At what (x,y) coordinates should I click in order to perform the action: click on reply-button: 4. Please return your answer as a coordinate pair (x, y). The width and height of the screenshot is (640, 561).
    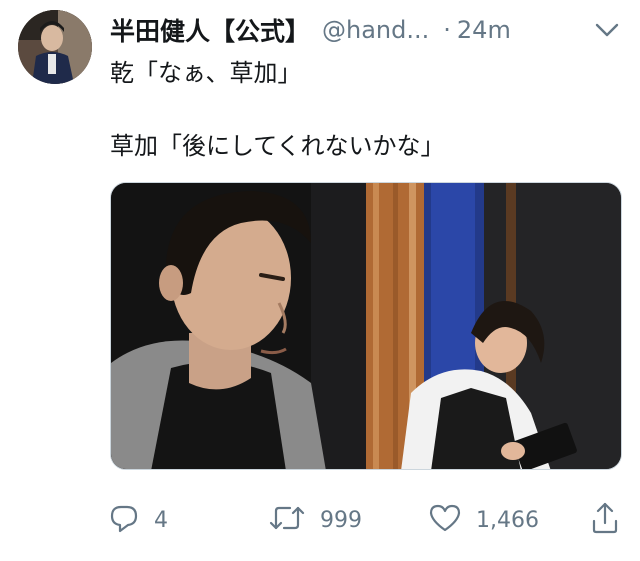
    Looking at the image, I should click on (138, 520).